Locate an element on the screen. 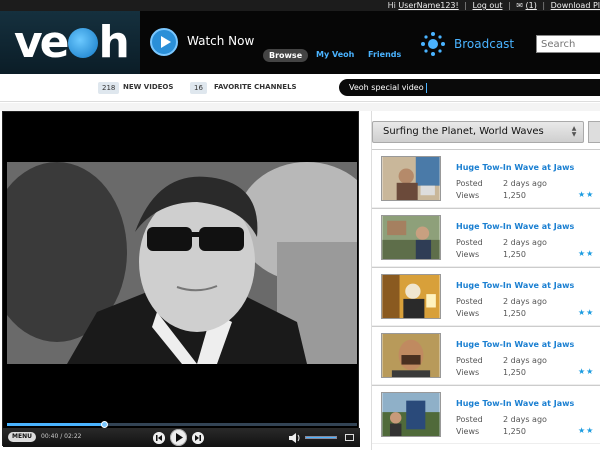  broadcast-icon is located at coordinates (433, 44).